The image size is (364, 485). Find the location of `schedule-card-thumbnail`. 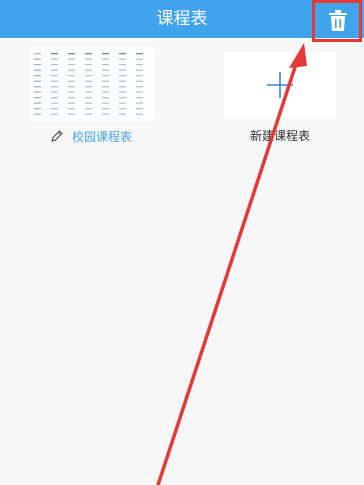

schedule-card-thumbnail is located at coordinates (92, 84).